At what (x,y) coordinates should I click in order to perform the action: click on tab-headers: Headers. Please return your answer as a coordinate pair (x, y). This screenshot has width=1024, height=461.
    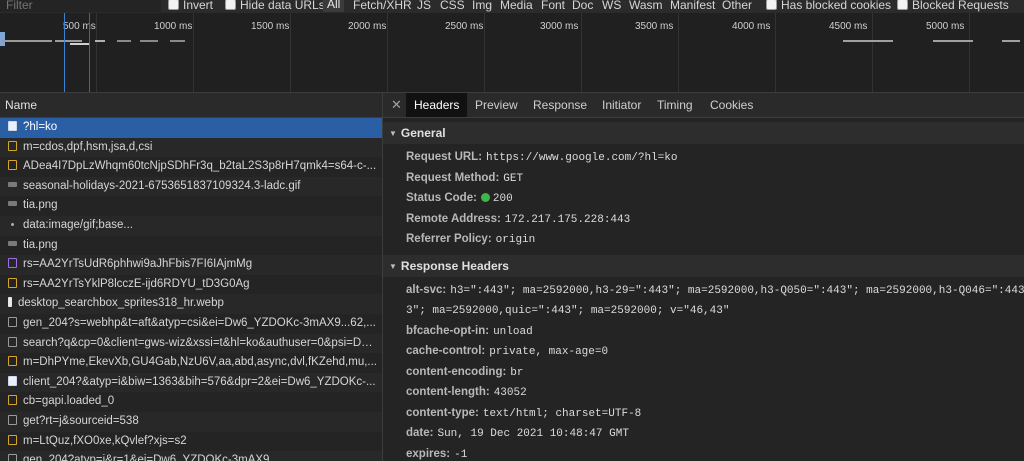
    Looking at the image, I should click on (437, 105).